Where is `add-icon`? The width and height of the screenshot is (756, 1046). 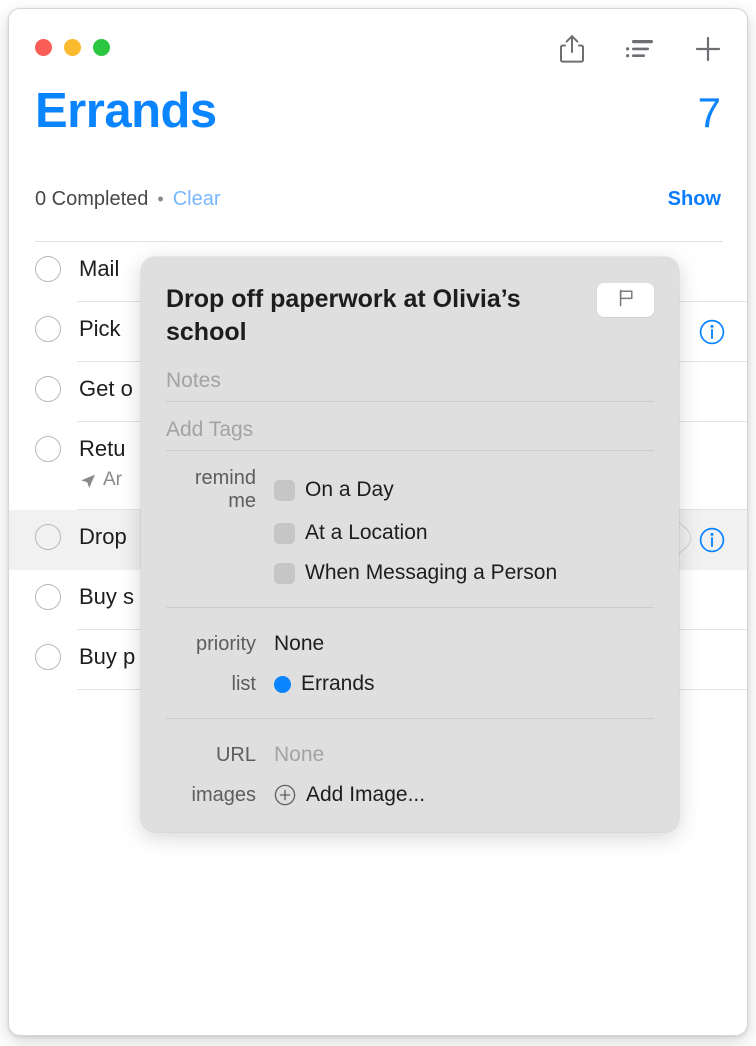
add-icon is located at coordinates (708, 49).